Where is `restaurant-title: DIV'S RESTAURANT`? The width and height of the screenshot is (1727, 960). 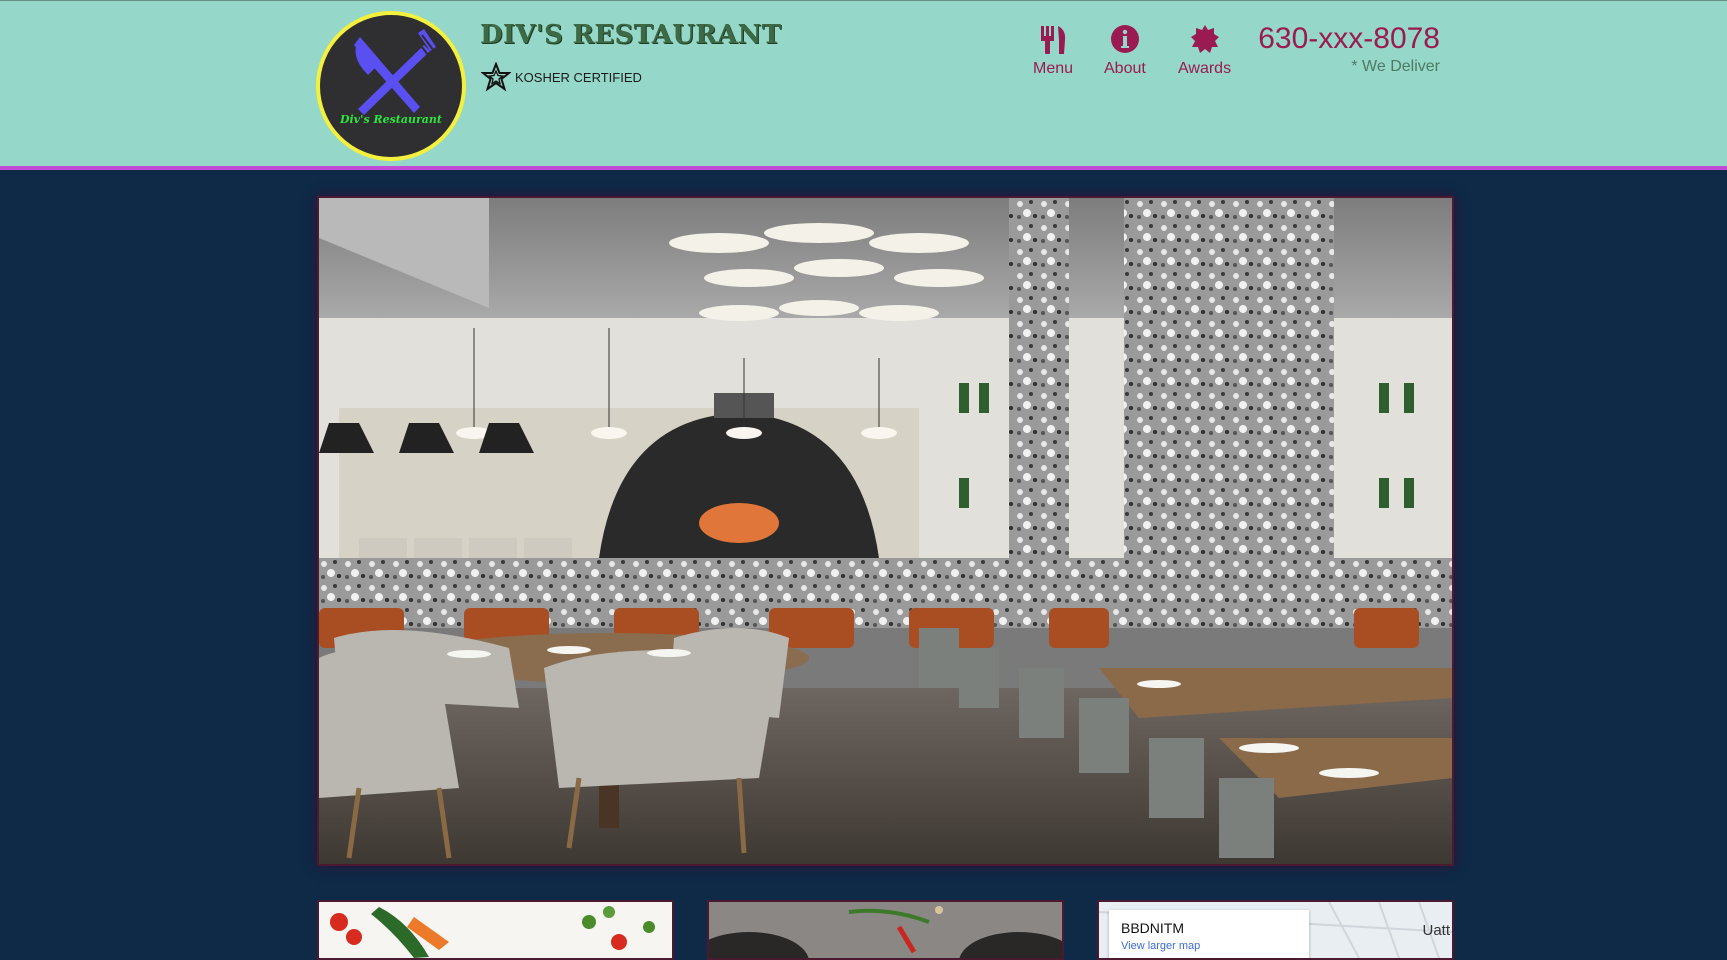 restaurant-title: DIV'S RESTAURANT is located at coordinates (631, 35).